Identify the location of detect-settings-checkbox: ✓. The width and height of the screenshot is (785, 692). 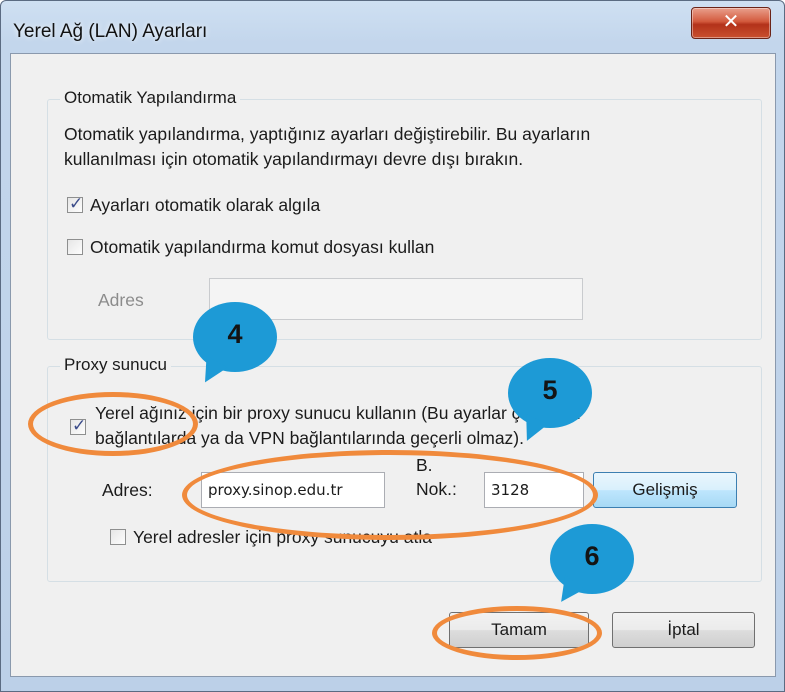
(75, 203).